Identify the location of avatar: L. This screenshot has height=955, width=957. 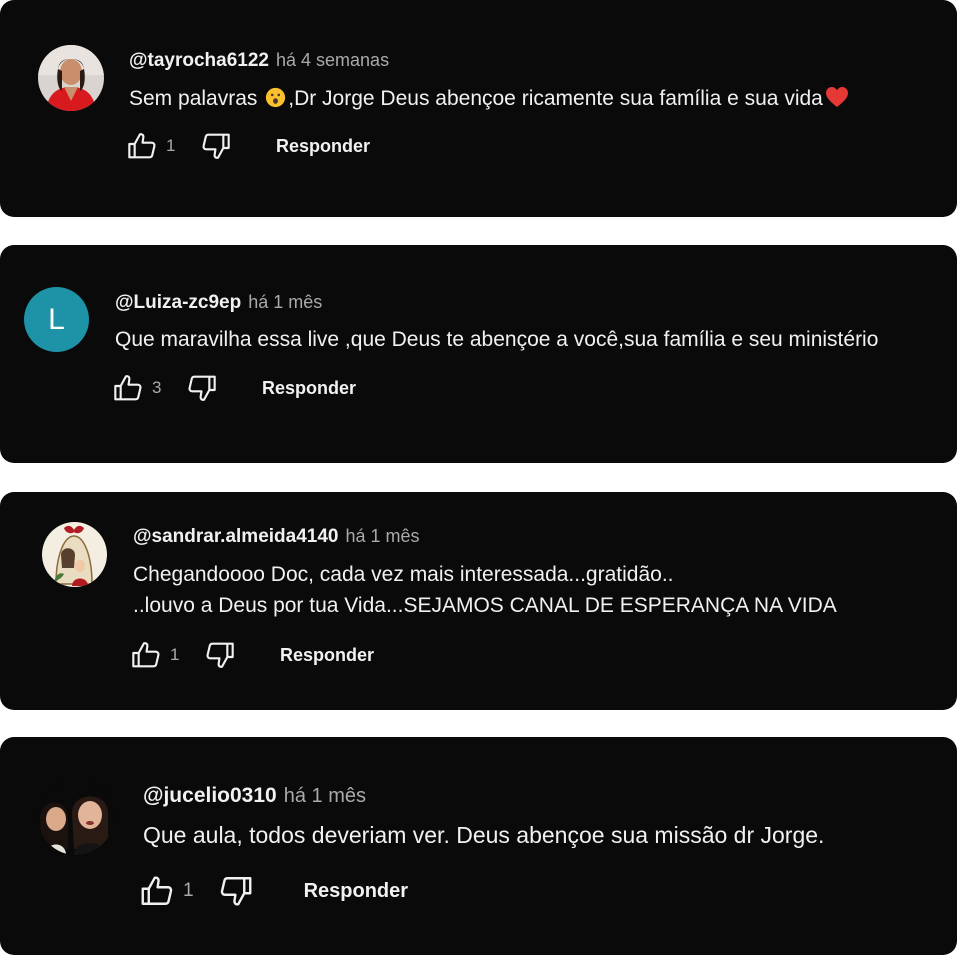
(56, 319).